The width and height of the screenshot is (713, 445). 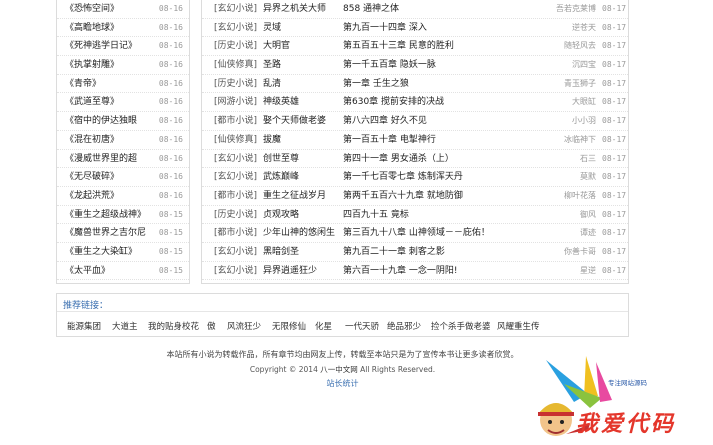 I want to click on list-item: 《青帝》 08-16, so click(x=123, y=84).